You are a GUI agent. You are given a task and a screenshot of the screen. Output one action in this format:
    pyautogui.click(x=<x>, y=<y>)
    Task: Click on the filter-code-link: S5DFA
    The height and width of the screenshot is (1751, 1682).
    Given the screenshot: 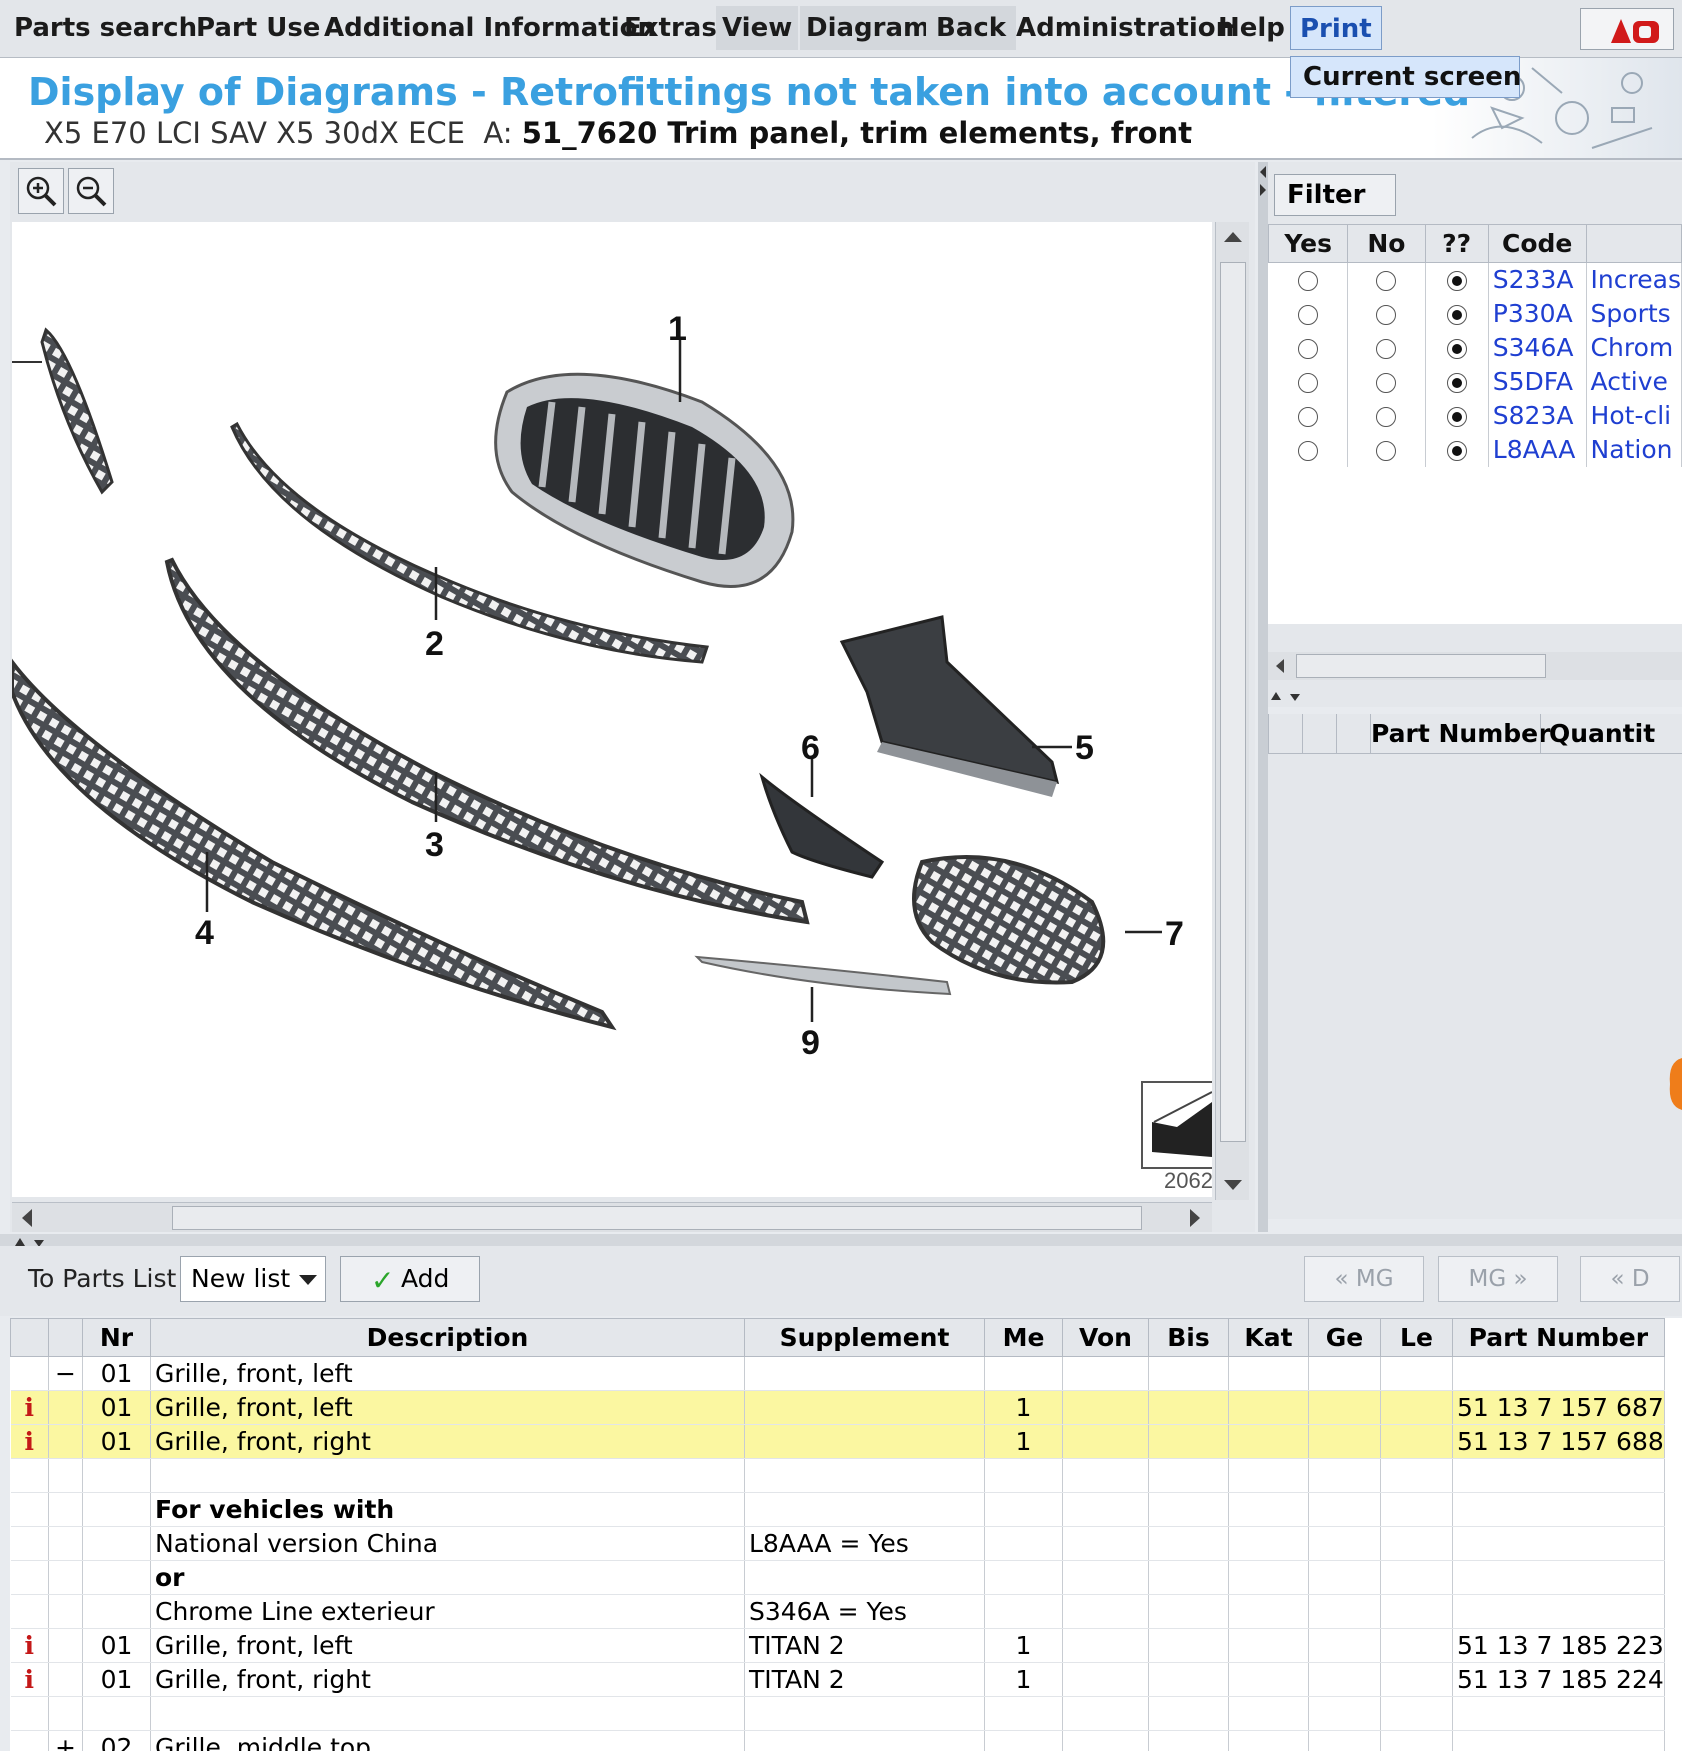 What is the action you would take?
    pyautogui.click(x=1537, y=381)
    